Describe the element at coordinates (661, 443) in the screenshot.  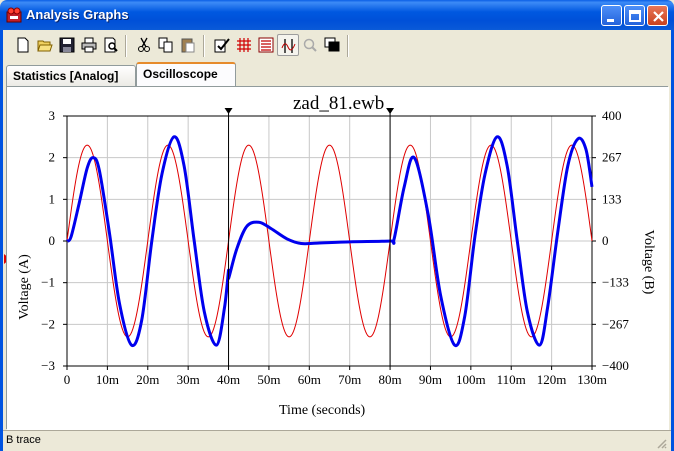
I see `resize-grip-icon` at that location.